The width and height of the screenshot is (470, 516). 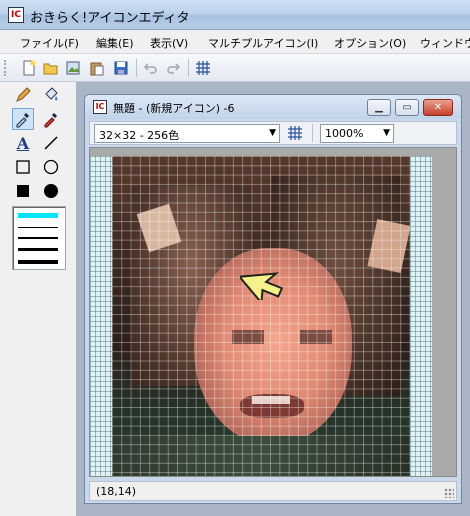 I want to click on line-width-selector, so click(x=39, y=238).